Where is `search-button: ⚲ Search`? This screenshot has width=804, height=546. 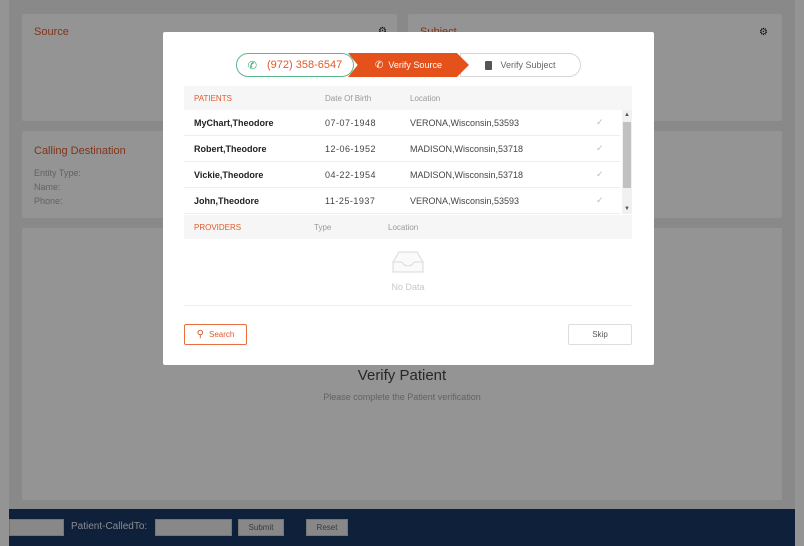 search-button: ⚲ Search is located at coordinates (215, 334).